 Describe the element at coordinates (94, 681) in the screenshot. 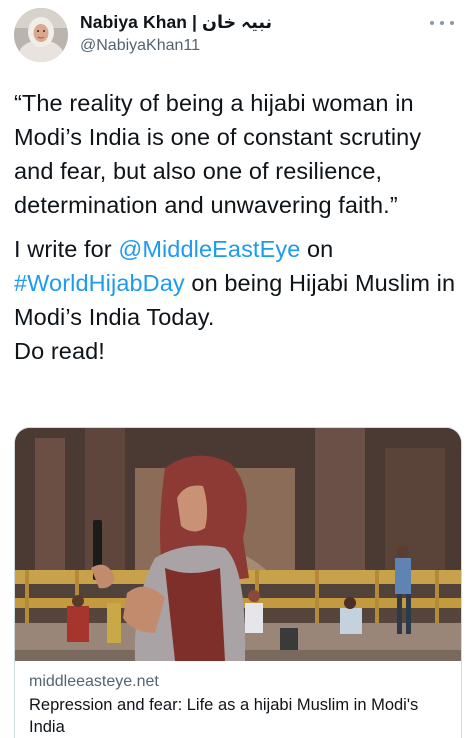

I see `card-domain: middleeasteye.net` at that location.